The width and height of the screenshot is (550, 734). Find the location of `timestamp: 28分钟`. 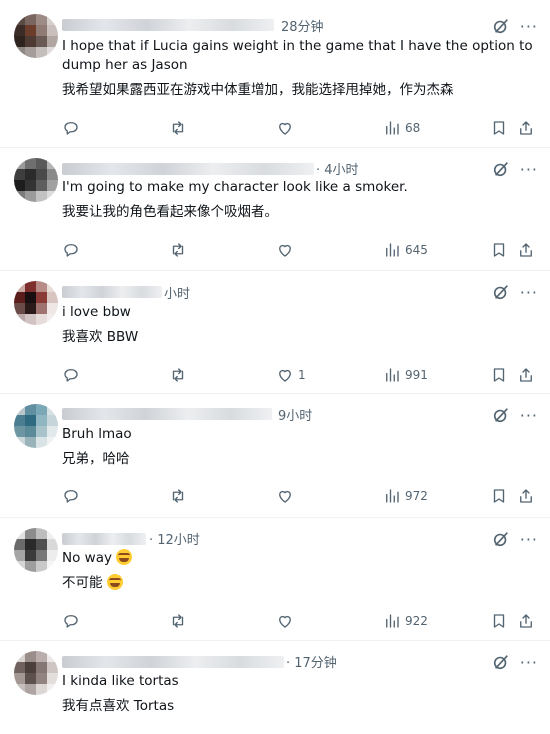

timestamp: 28分钟 is located at coordinates (302, 25).